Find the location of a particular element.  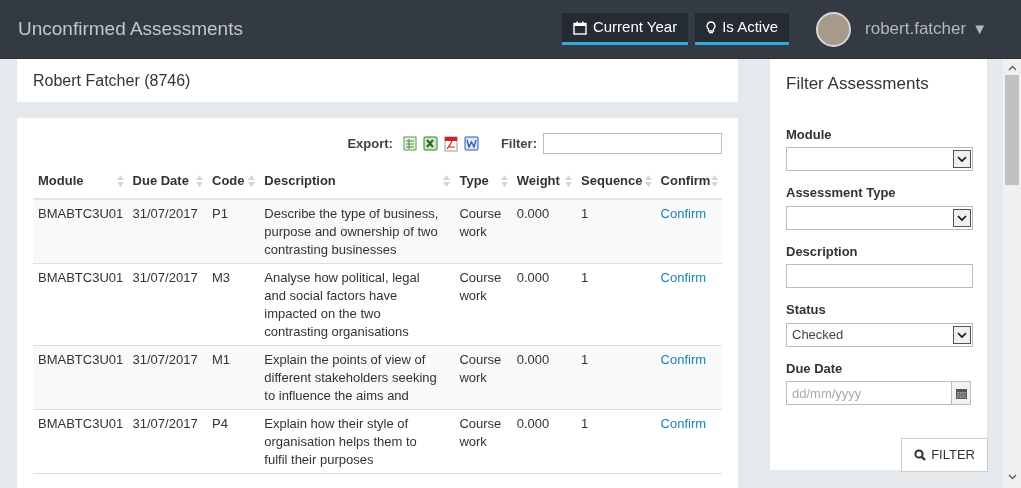

page-title: Unconfirmed Assessments is located at coordinates (130, 28).